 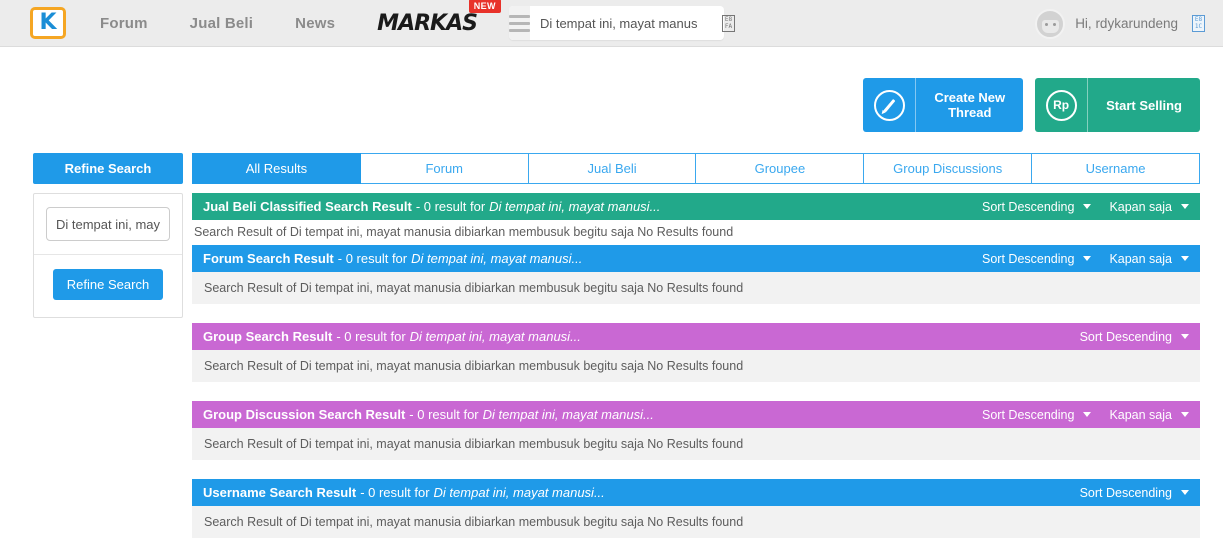 I want to click on result-title: Forum Search Result, so click(x=268, y=258).